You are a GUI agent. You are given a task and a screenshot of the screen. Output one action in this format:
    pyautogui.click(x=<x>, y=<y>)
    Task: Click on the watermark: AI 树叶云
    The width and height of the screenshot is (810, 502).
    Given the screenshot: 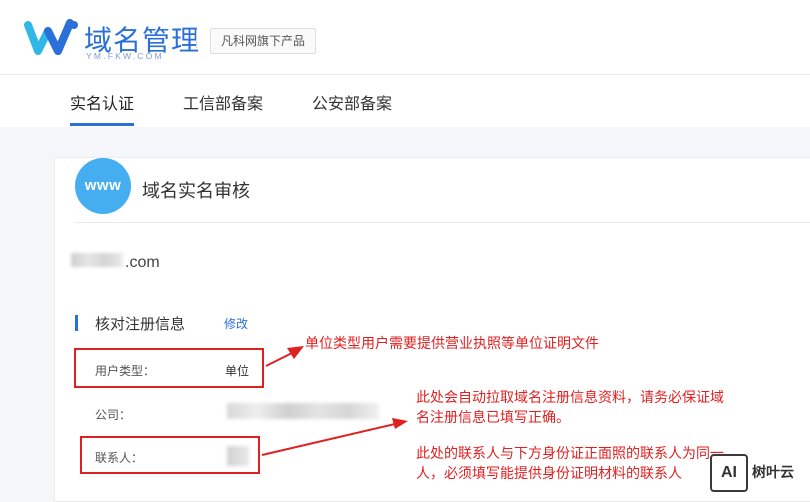 What is the action you would take?
    pyautogui.click(x=758, y=472)
    